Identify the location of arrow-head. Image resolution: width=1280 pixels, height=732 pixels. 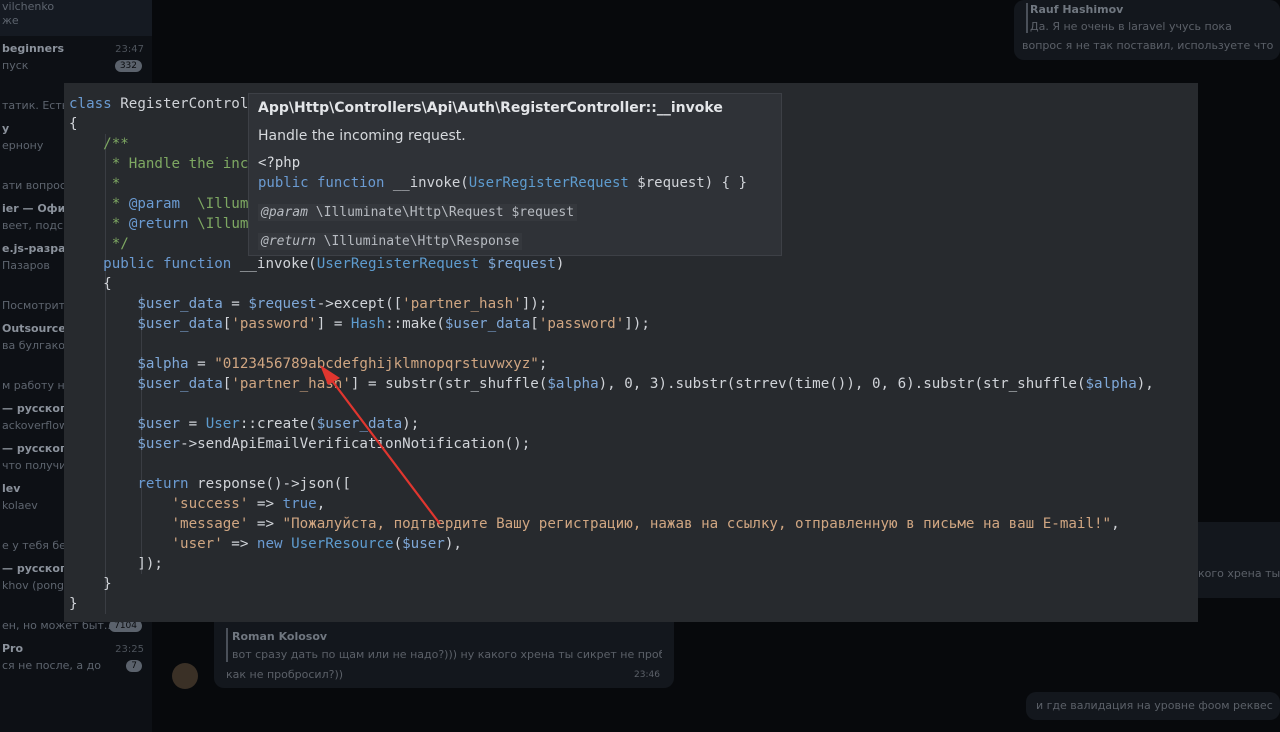
(330, 375).